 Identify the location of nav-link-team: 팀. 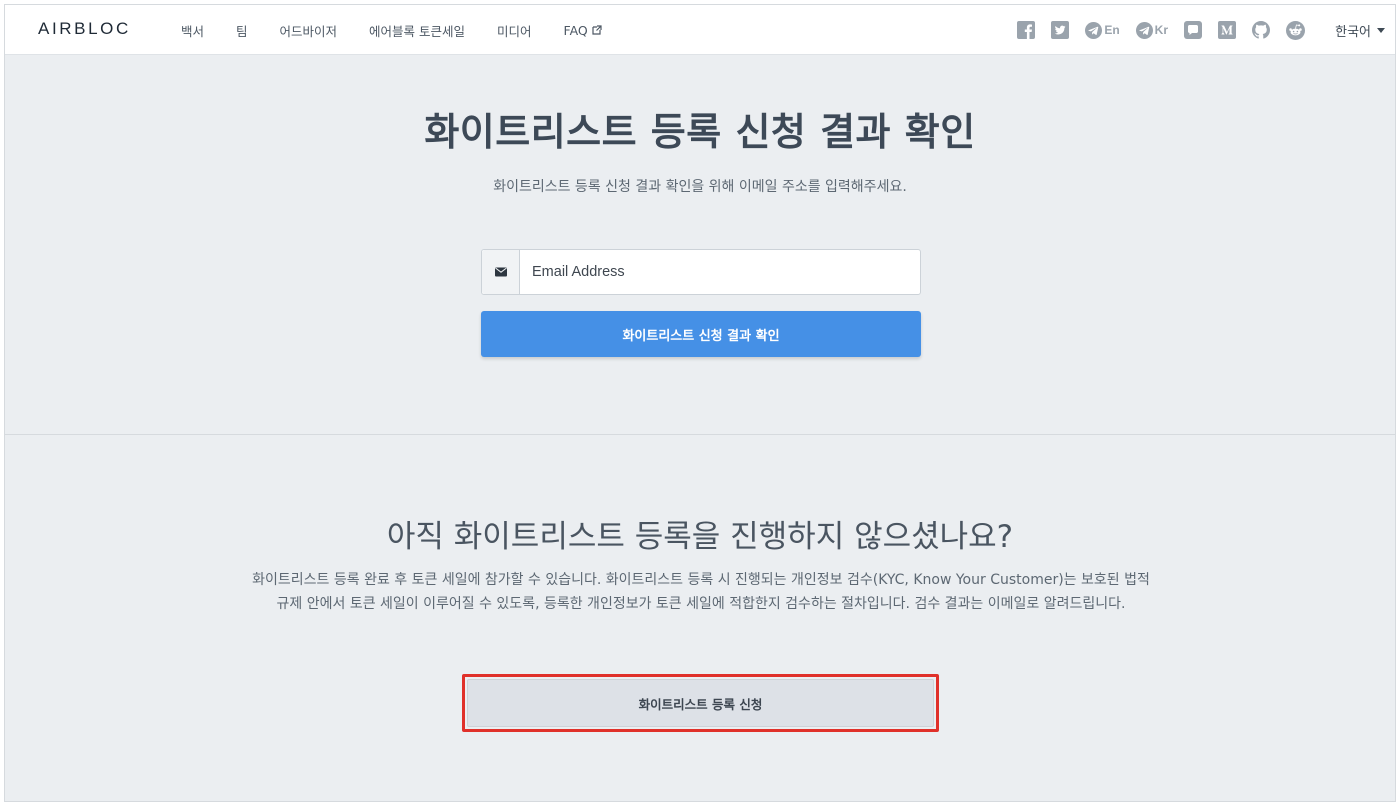
(242, 30).